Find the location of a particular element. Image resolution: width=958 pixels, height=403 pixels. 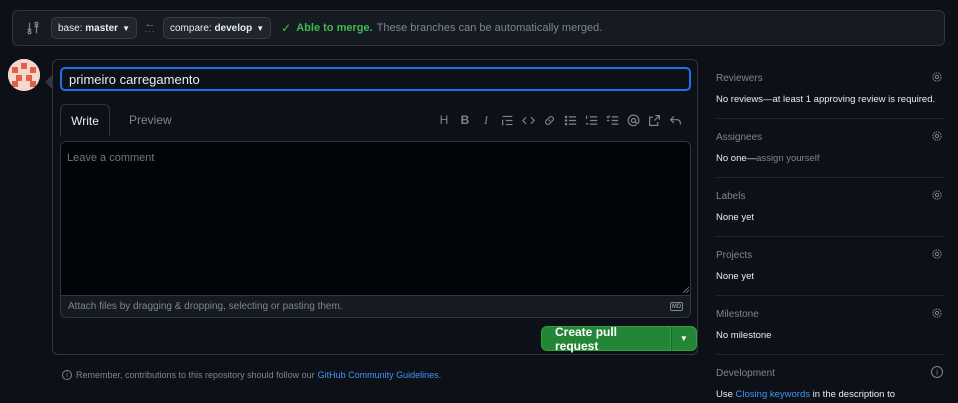

heading-button: H is located at coordinates (444, 120).